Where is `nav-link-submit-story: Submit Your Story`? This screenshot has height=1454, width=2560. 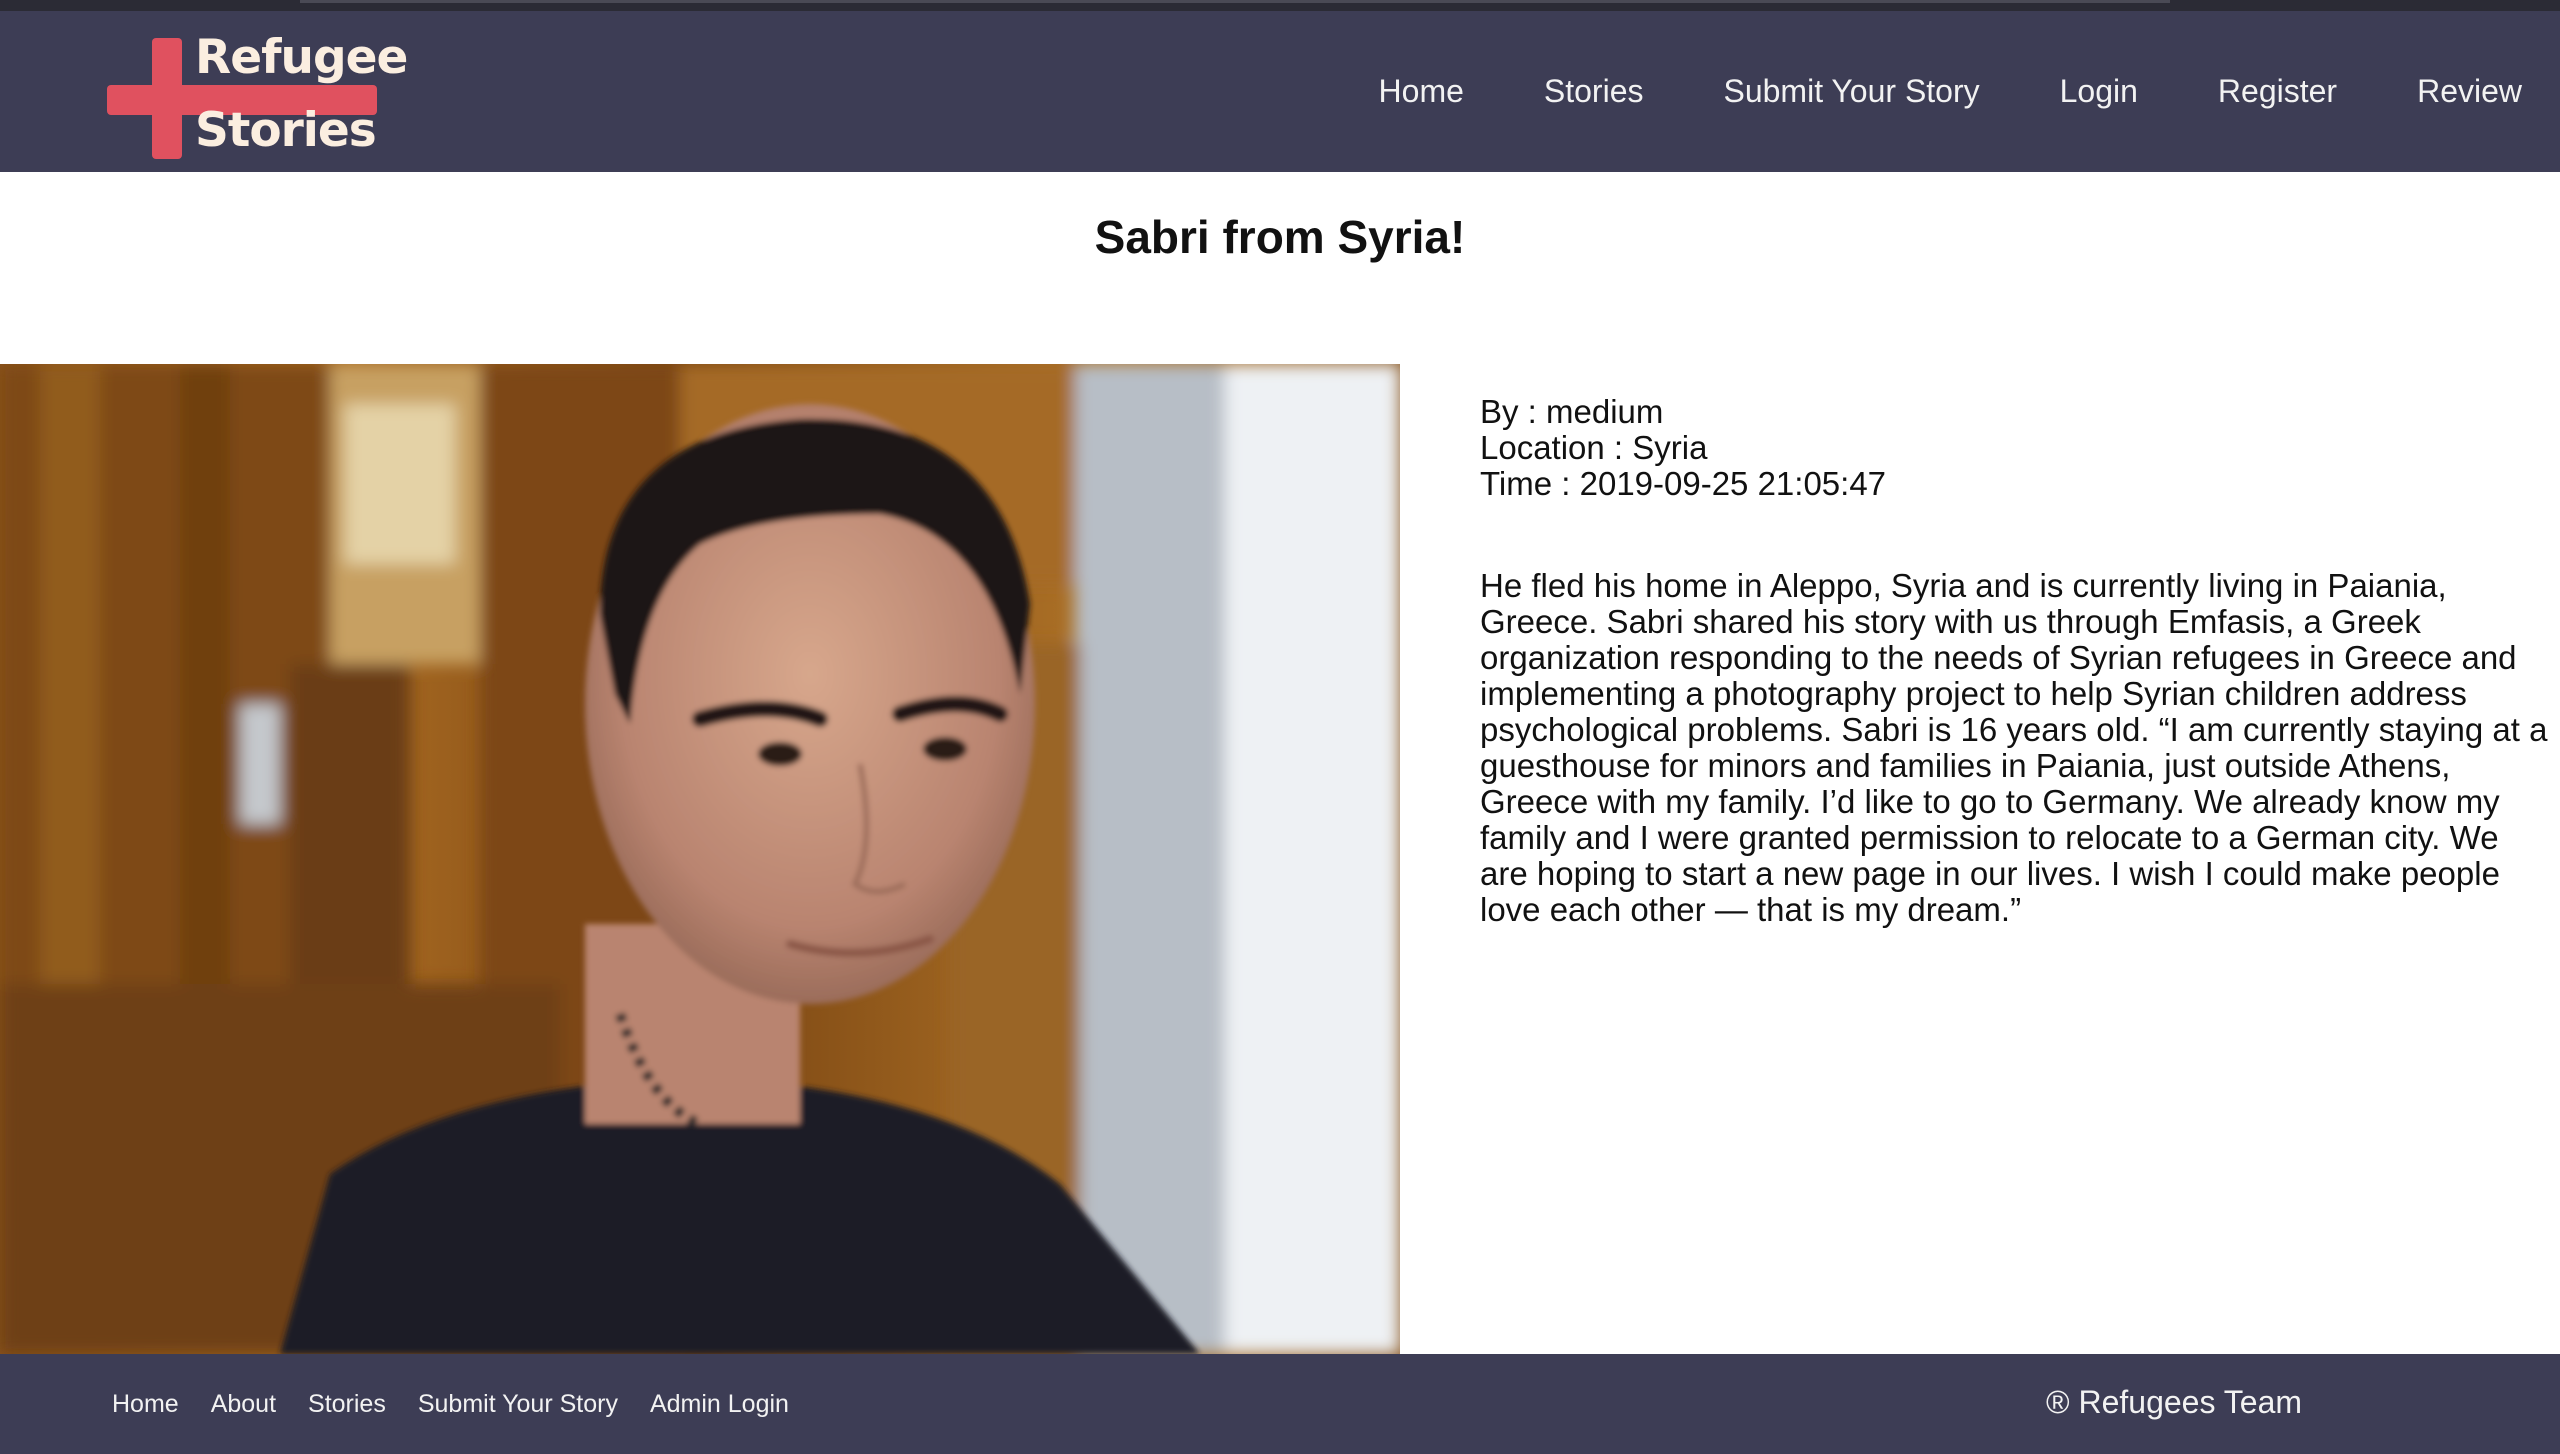
nav-link-submit-story: Submit Your Story is located at coordinates (1851, 91).